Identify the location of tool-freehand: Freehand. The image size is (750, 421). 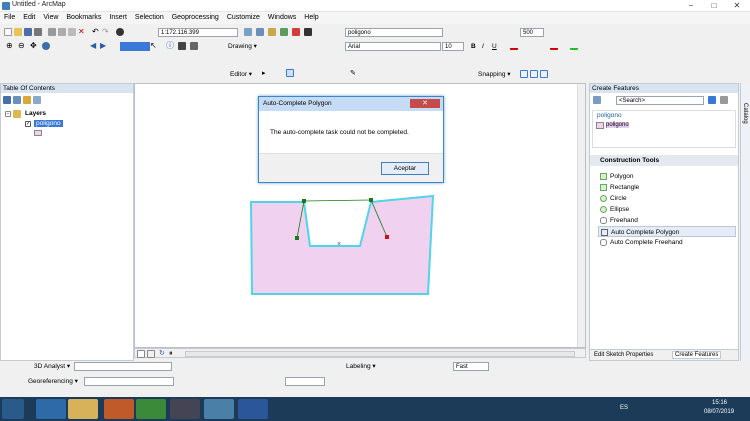
(667, 220).